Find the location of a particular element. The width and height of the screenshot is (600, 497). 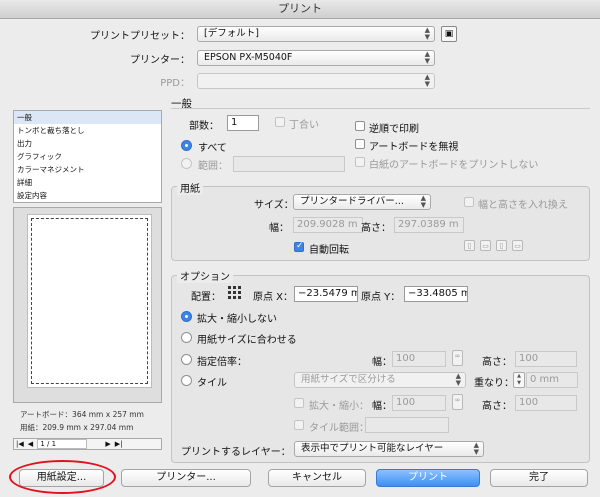

last-page-icon: ▶| is located at coordinates (119, 444).